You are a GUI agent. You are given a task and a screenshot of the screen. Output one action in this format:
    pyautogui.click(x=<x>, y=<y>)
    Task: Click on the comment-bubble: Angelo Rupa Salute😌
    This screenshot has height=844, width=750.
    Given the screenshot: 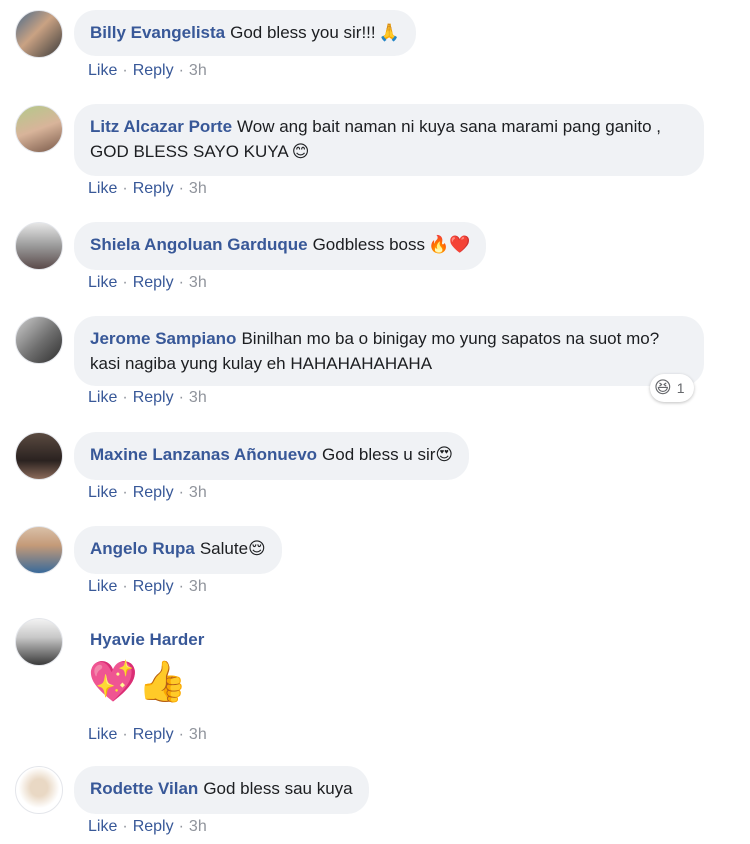 What is the action you would take?
    pyautogui.click(x=178, y=550)
    